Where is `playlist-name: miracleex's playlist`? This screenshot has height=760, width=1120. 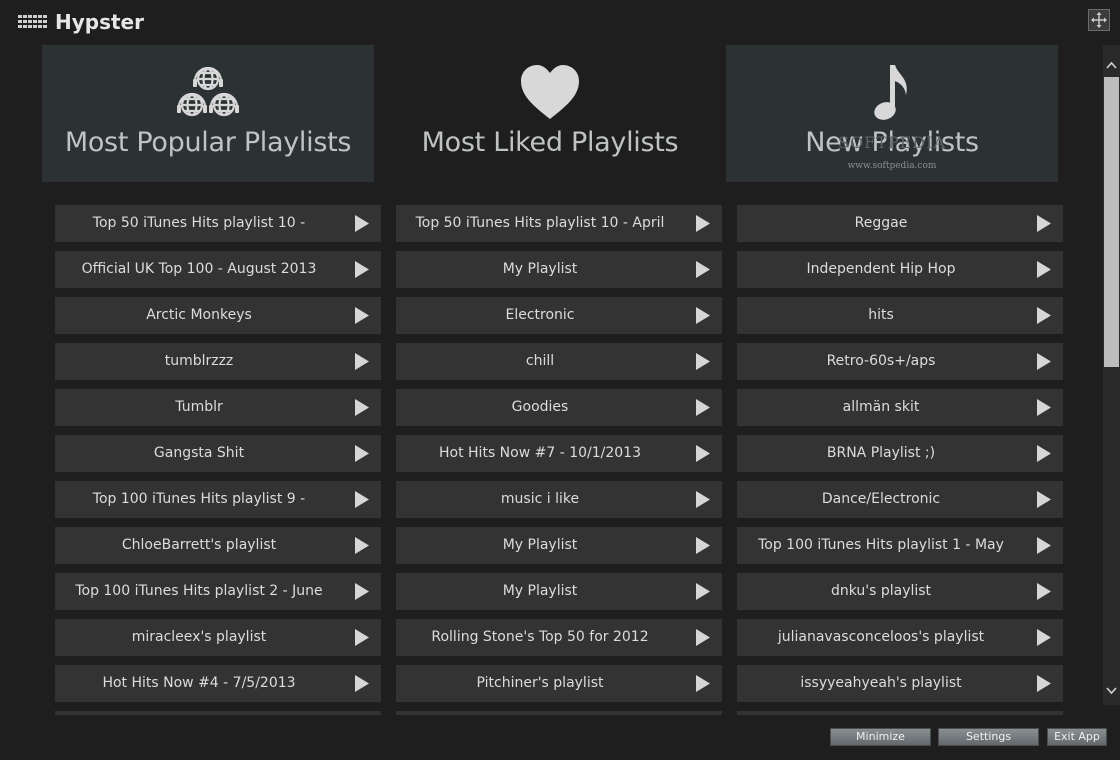
playlist-name: miracleex's playlist is located at coordinates (199, 637).